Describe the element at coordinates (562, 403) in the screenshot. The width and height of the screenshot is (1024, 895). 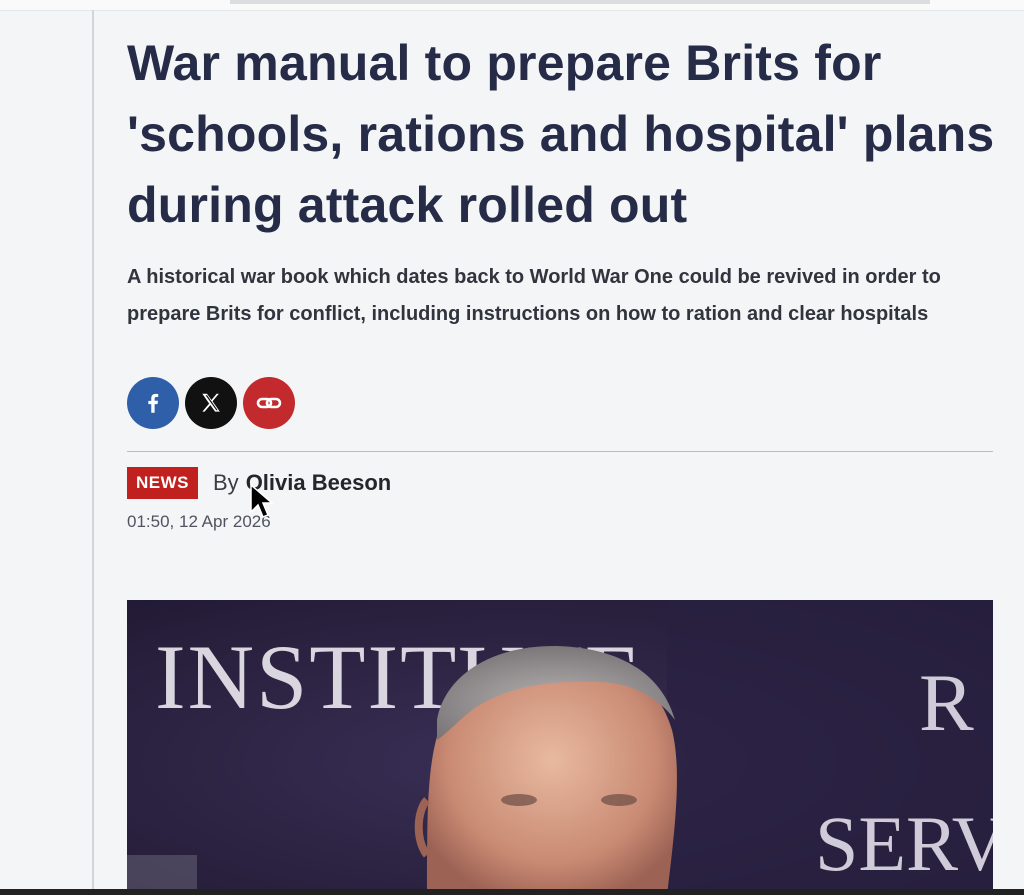
I see `share-buttons` at that location.